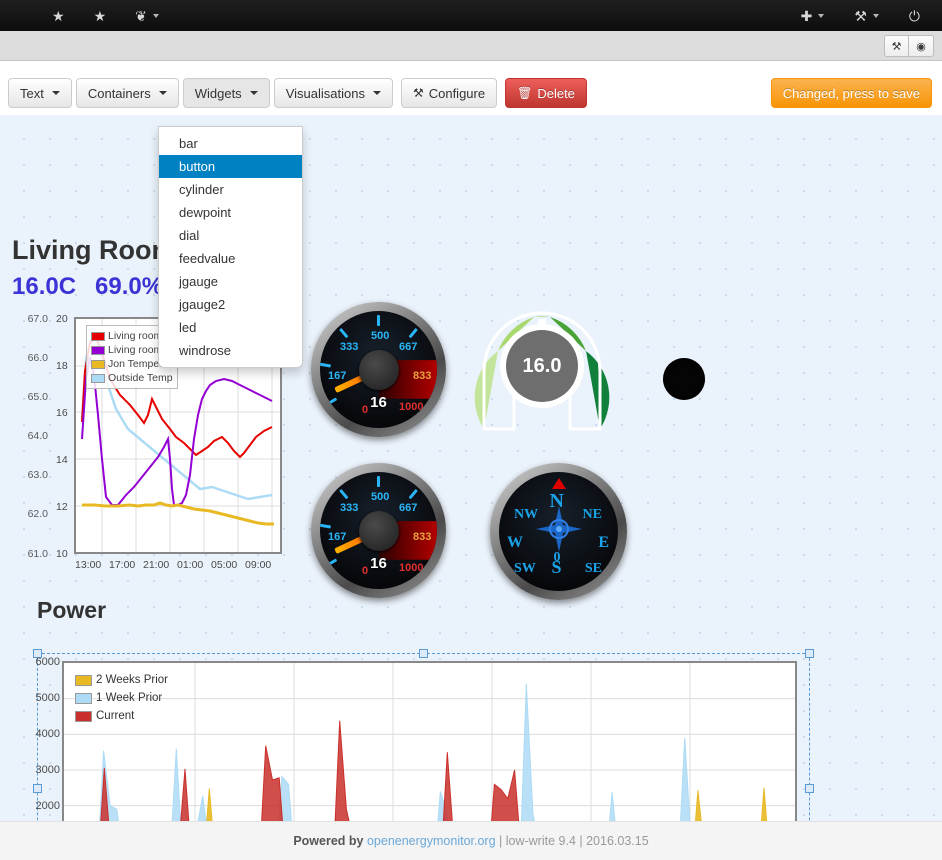 The width and height of the screenshot is (942, 860). I want to click on x-tick: 17:00, so click(122, 565).